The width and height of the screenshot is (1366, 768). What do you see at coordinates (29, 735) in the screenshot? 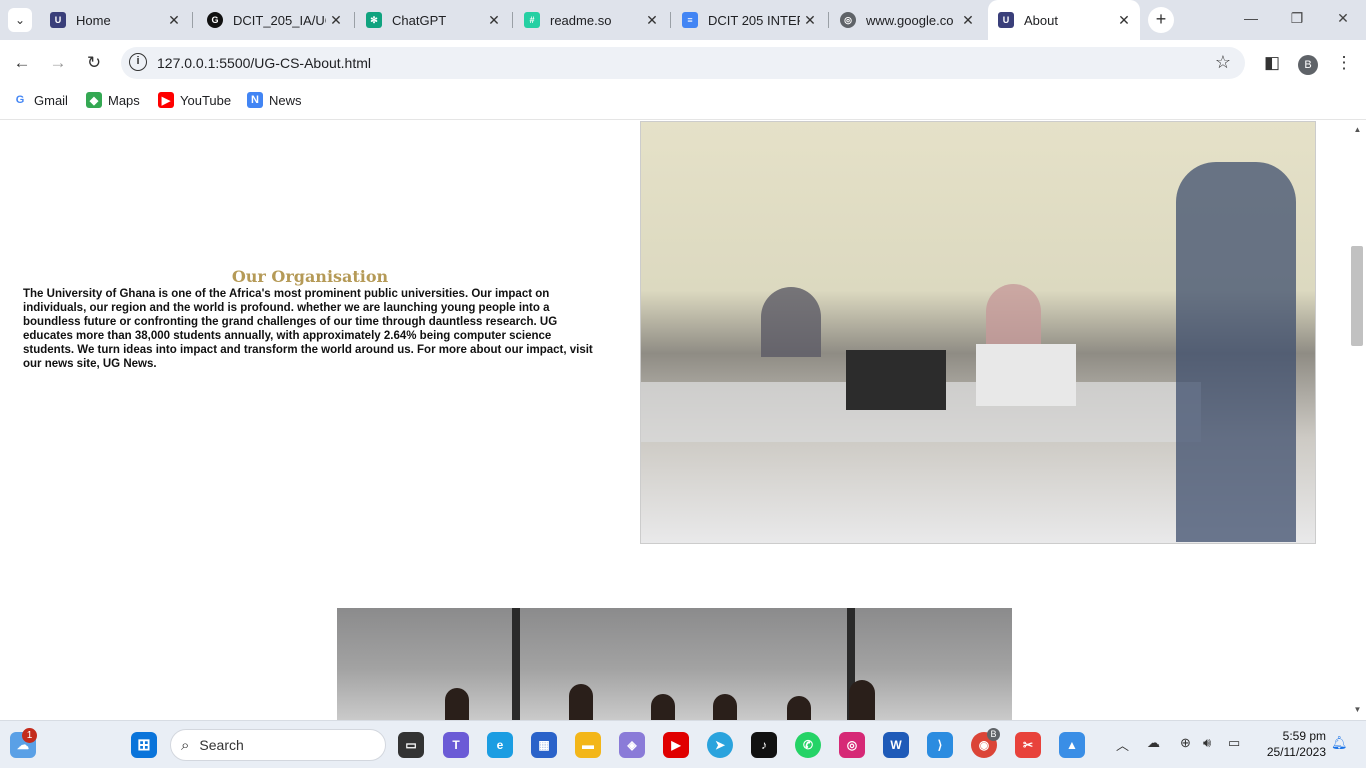
I see `notification-badge: 1` at bounding box center [29, 735].